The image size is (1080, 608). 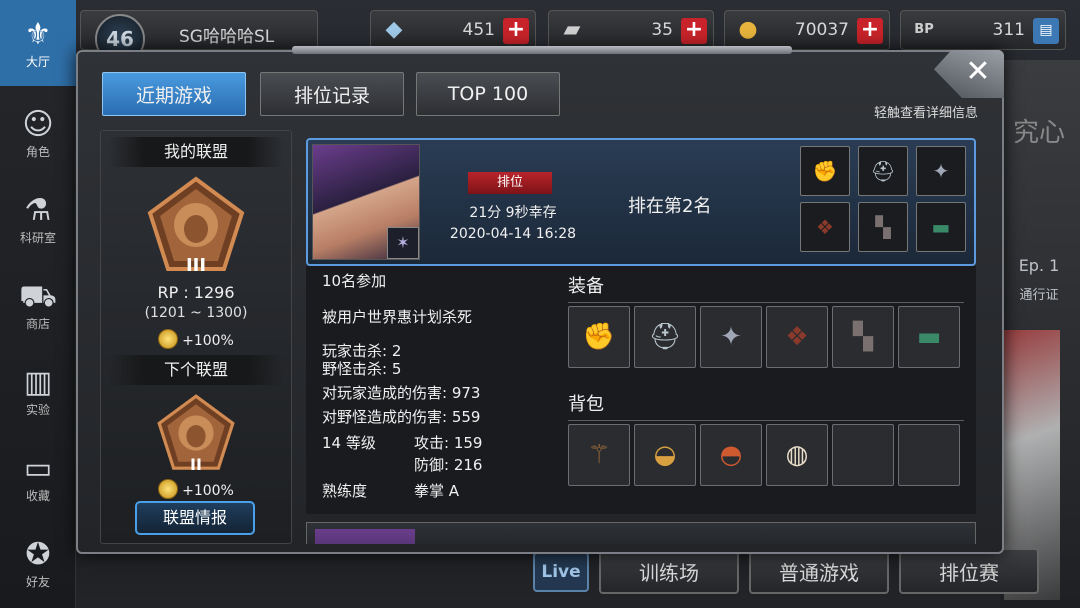 What do you see at coordinates (766, 287) in the screenshot?
I see `equipment-title: 装备` at bounding box center [766, 287].